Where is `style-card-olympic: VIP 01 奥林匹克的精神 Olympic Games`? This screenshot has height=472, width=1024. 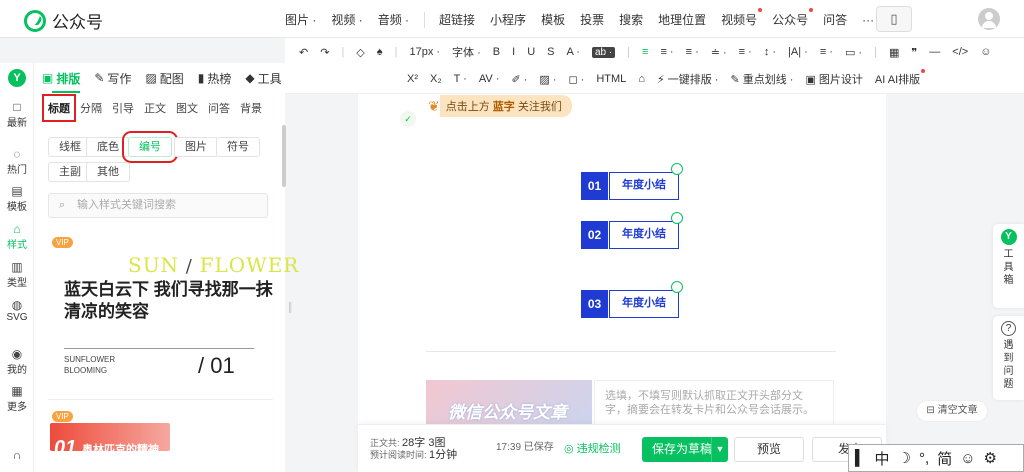 style-card-olympic: VIP 01 奥林匹克的精神 Olympic Games is located at coordinates (159, 438).